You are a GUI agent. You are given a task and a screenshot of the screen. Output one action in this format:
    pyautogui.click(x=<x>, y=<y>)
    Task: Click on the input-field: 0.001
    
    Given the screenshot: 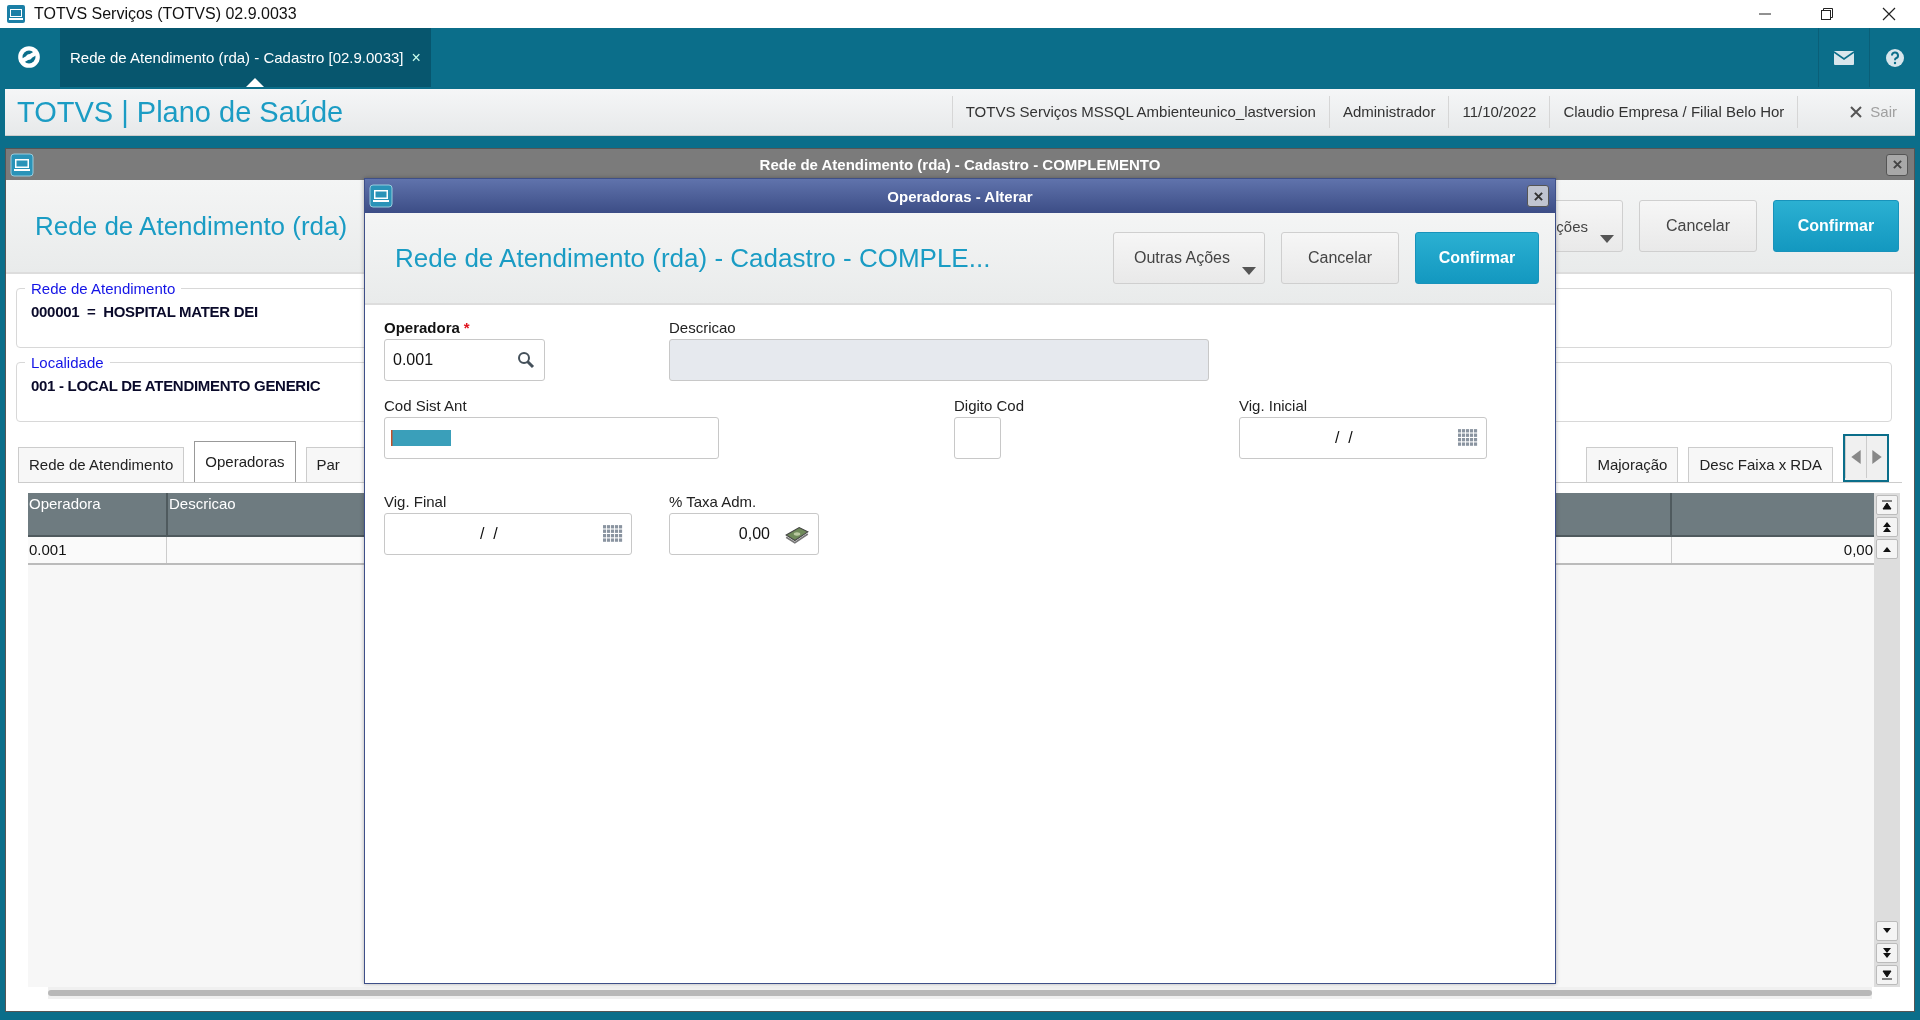 What is the action you would take?
    pyautogui.click(x=464, y=360)
    